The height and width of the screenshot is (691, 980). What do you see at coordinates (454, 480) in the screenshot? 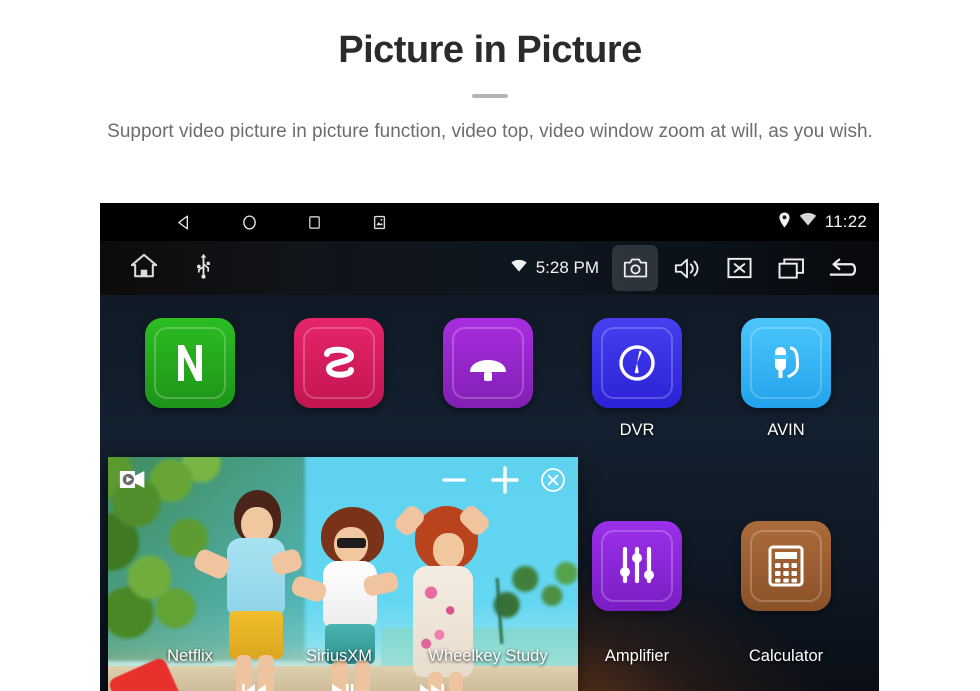
I see `pip-zoom-out-button` at bounding box center [454, 480].